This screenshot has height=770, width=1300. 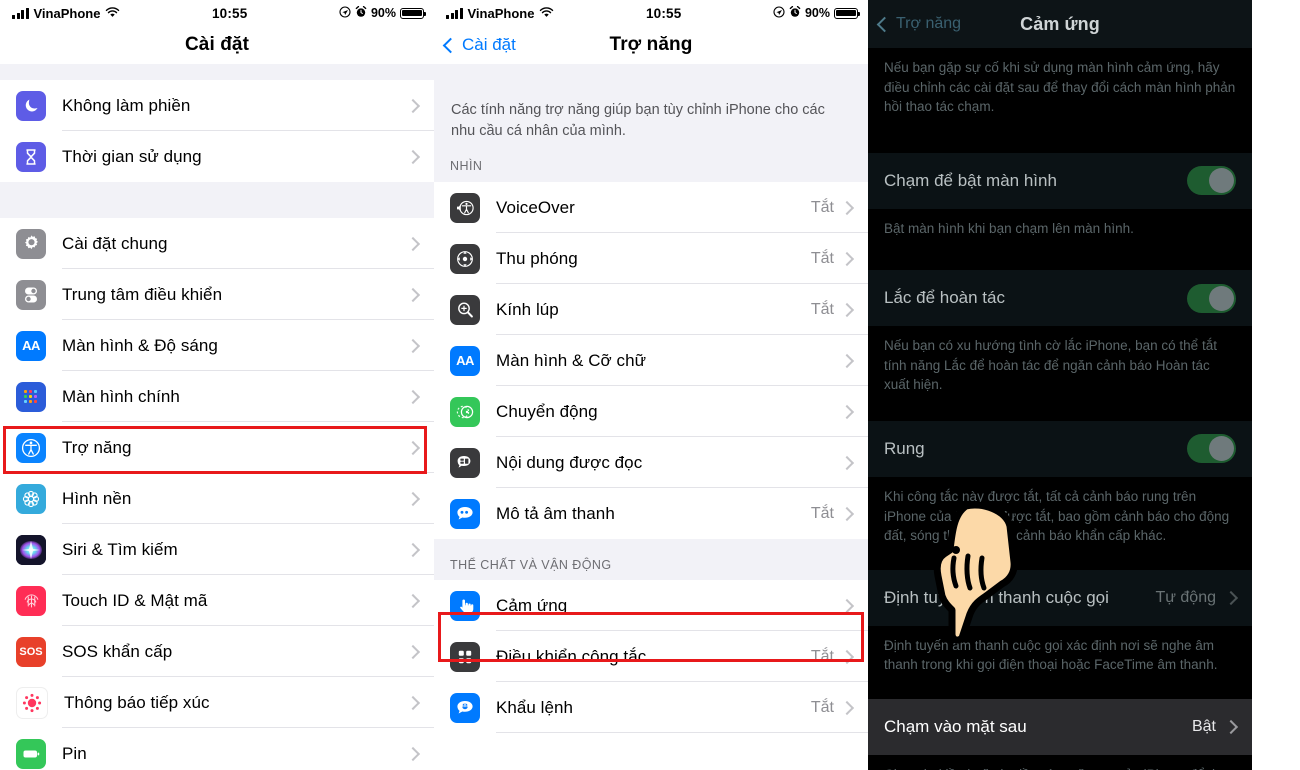 I want to click on shake-to-undo-toggle, so click(x=1211, y=298).